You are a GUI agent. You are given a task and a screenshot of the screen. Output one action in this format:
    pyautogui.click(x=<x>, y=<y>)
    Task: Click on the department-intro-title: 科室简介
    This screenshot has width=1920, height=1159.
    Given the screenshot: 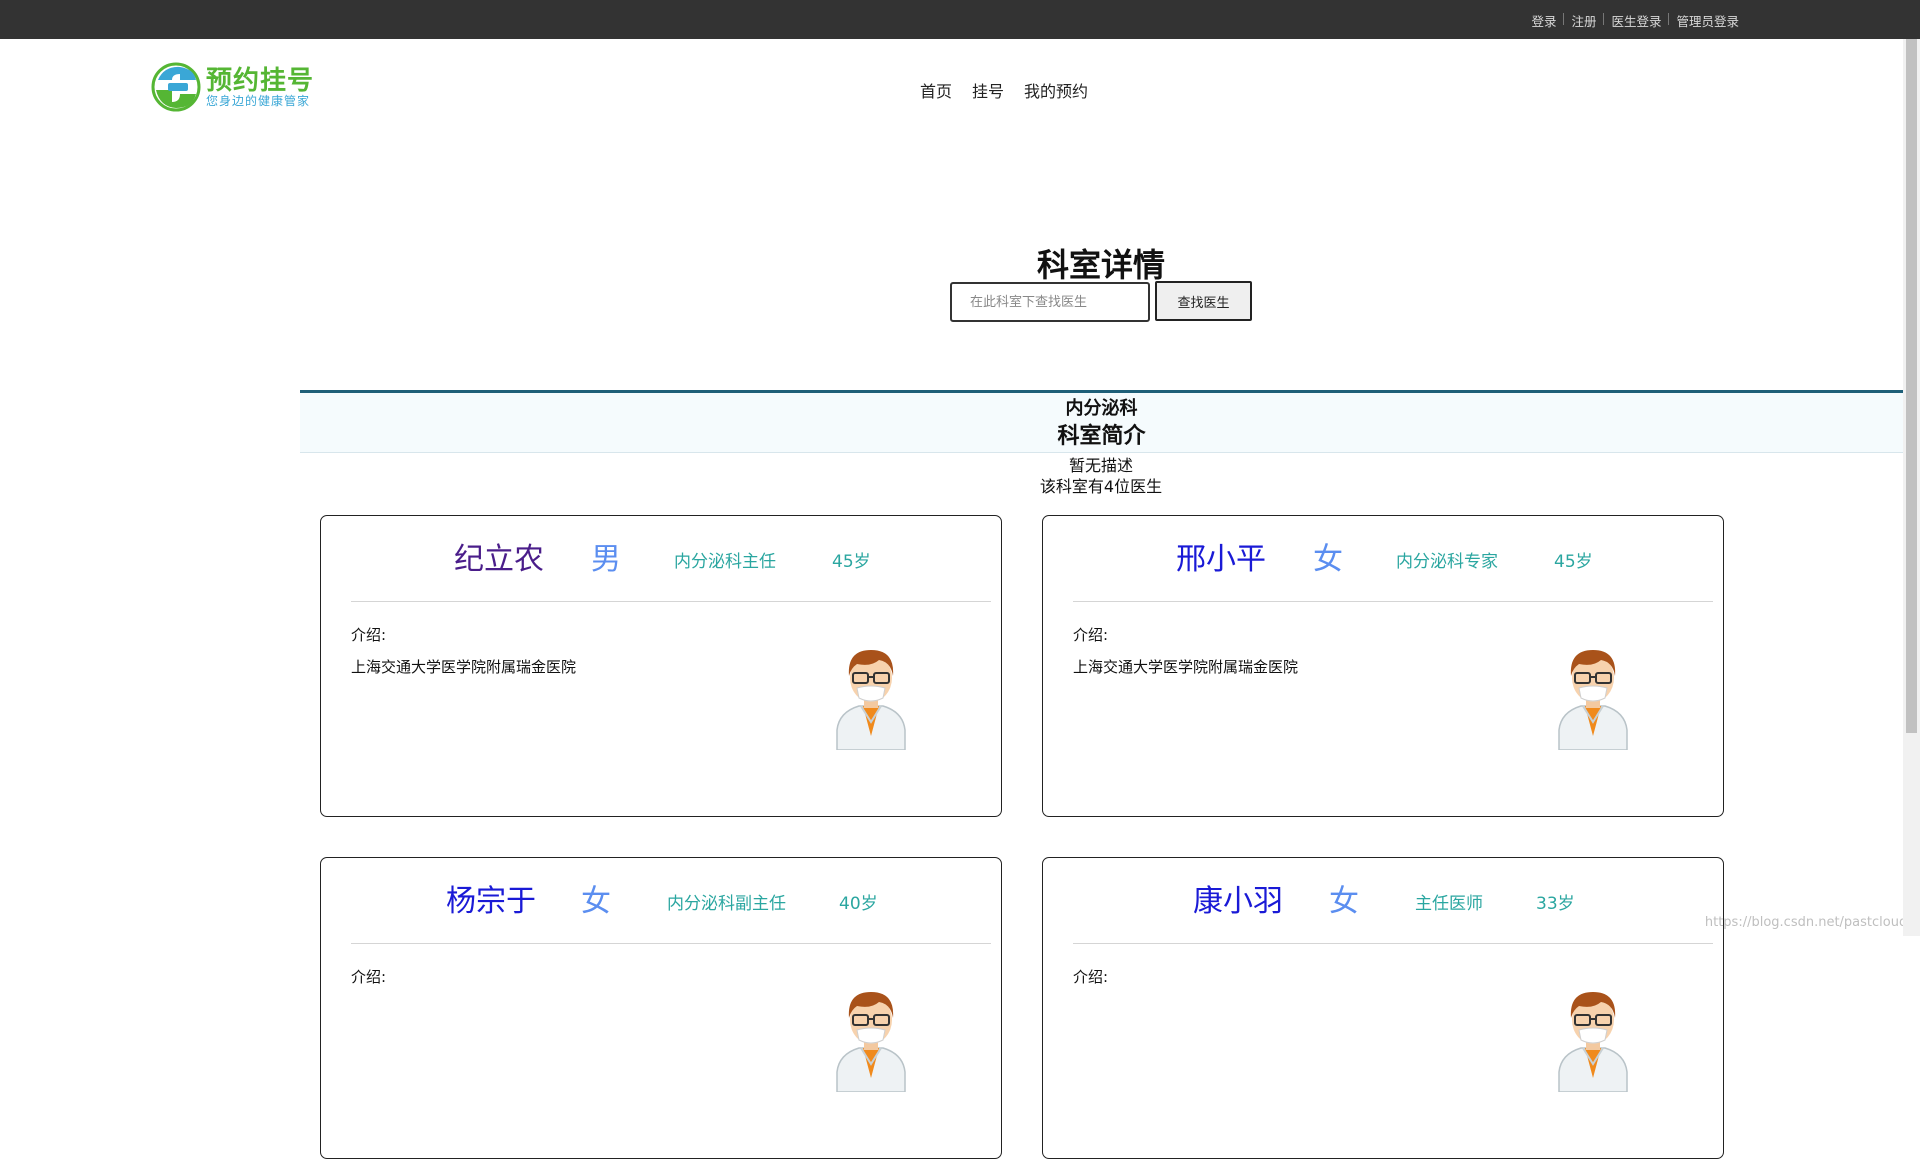 What is the action you would take?
    pyautogui.click(x=1101, y=437)
    